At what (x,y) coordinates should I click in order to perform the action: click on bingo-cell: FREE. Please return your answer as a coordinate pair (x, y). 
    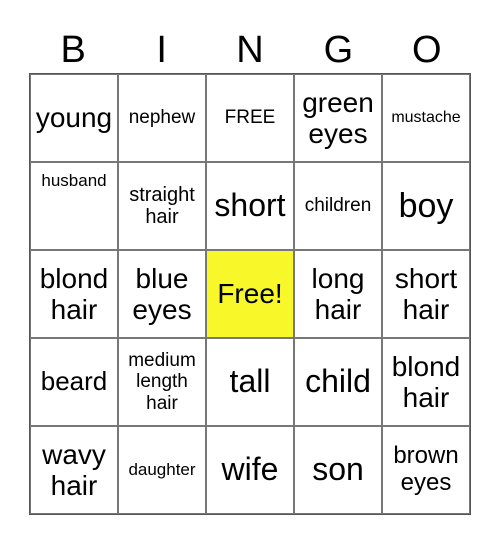
    Looking at the image, I should click on (250, 118).